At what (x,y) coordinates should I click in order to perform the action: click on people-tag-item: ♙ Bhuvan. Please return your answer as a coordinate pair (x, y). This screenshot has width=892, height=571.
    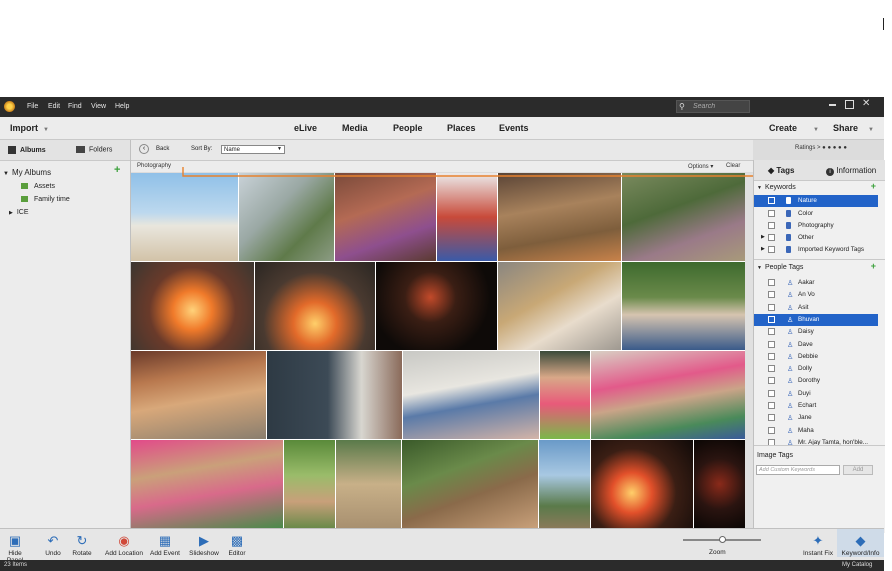
    Looking at the image, I should click on (816, 319).